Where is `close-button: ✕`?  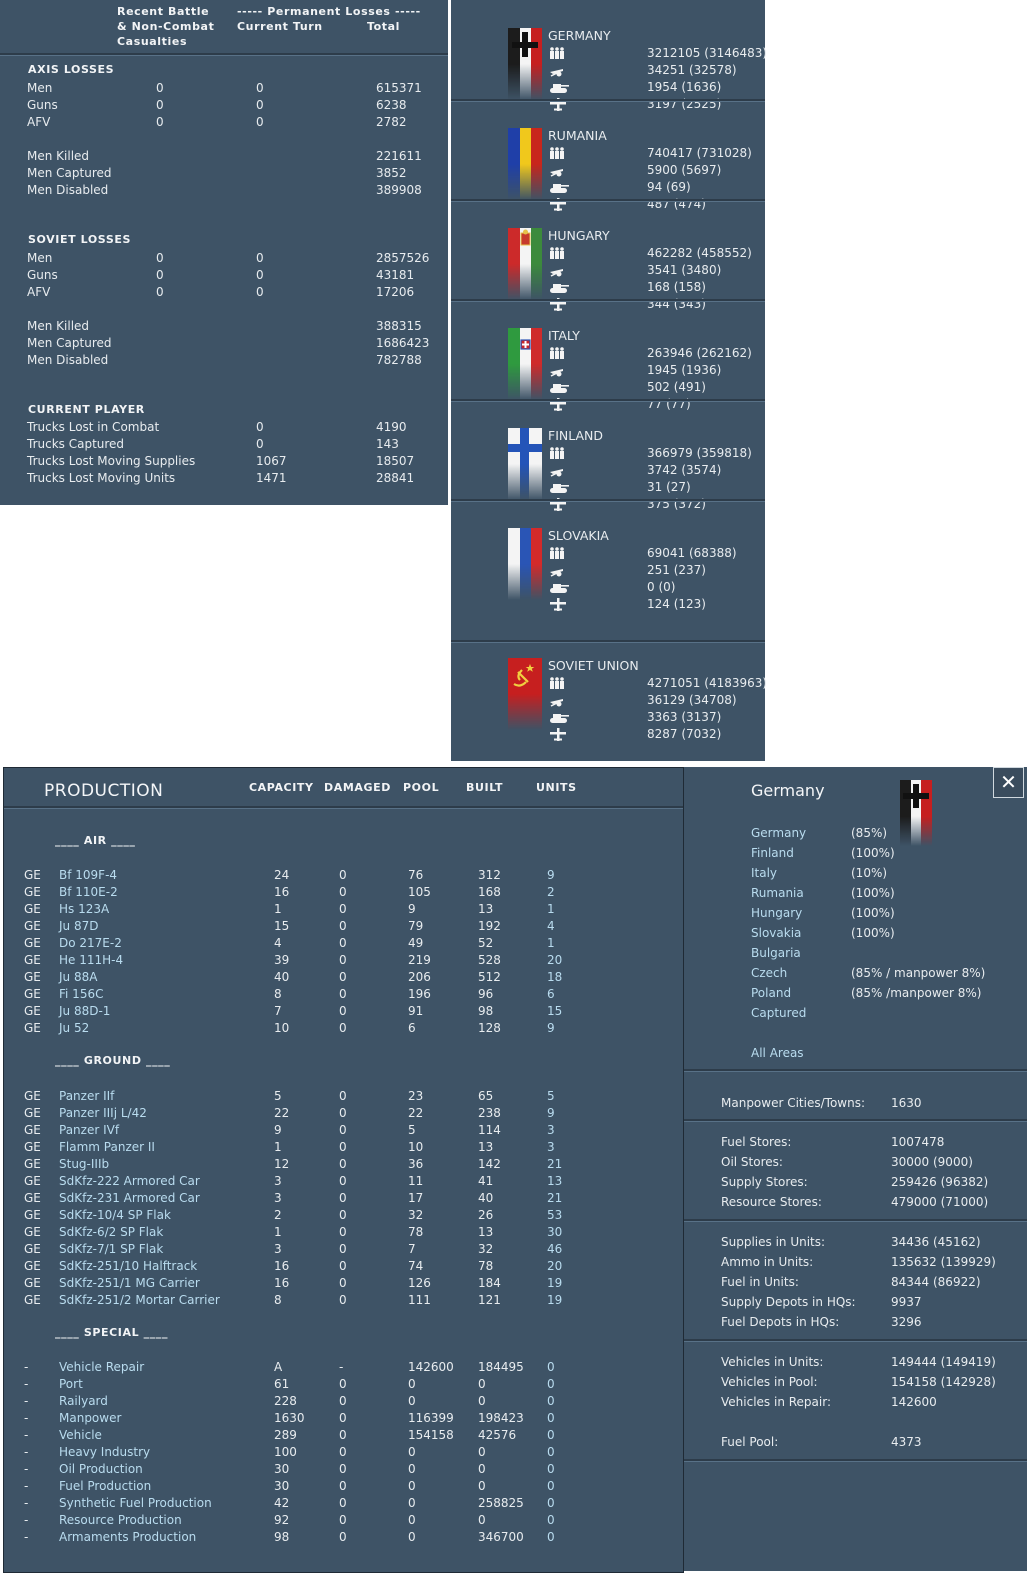
close-button: ✕ is located at coordinates (1008, 782).